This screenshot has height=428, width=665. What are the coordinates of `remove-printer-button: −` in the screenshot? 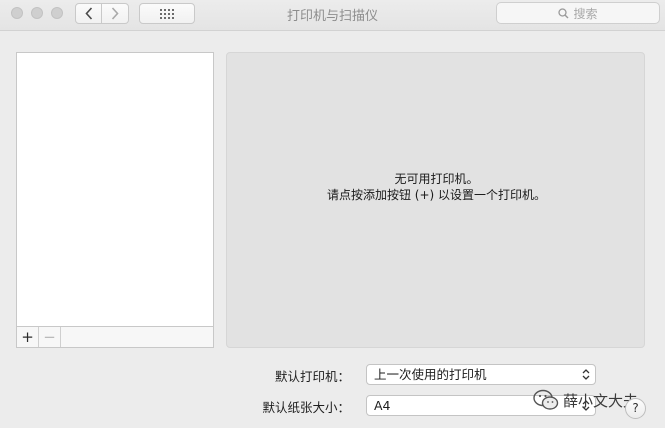 It's located at (50, 337).